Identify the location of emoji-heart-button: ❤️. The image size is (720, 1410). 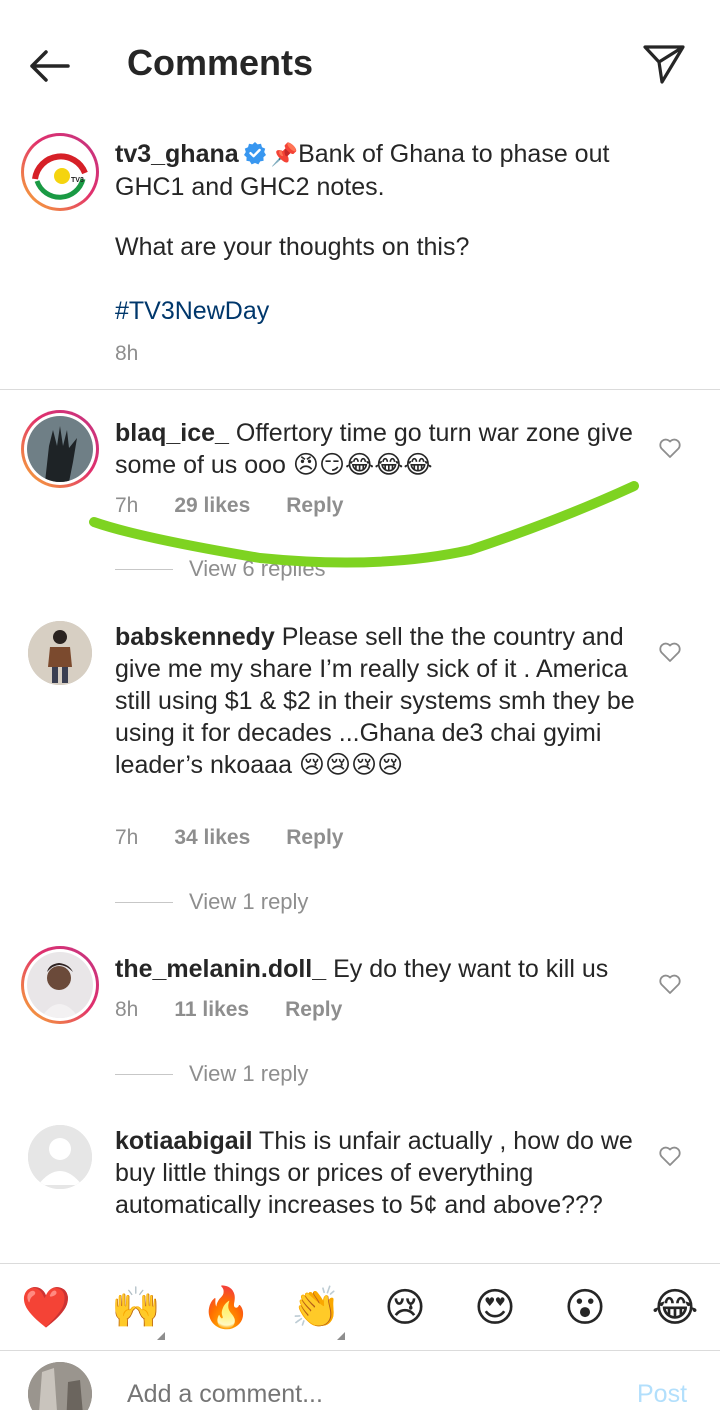
(46, 1308).